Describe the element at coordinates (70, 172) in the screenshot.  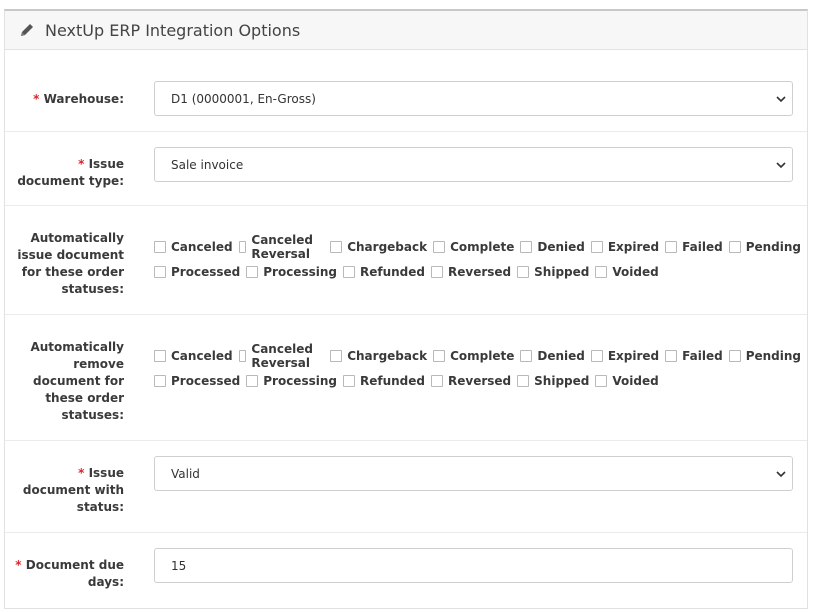
I see `doc-type-label: * Issue document type:` at that location.